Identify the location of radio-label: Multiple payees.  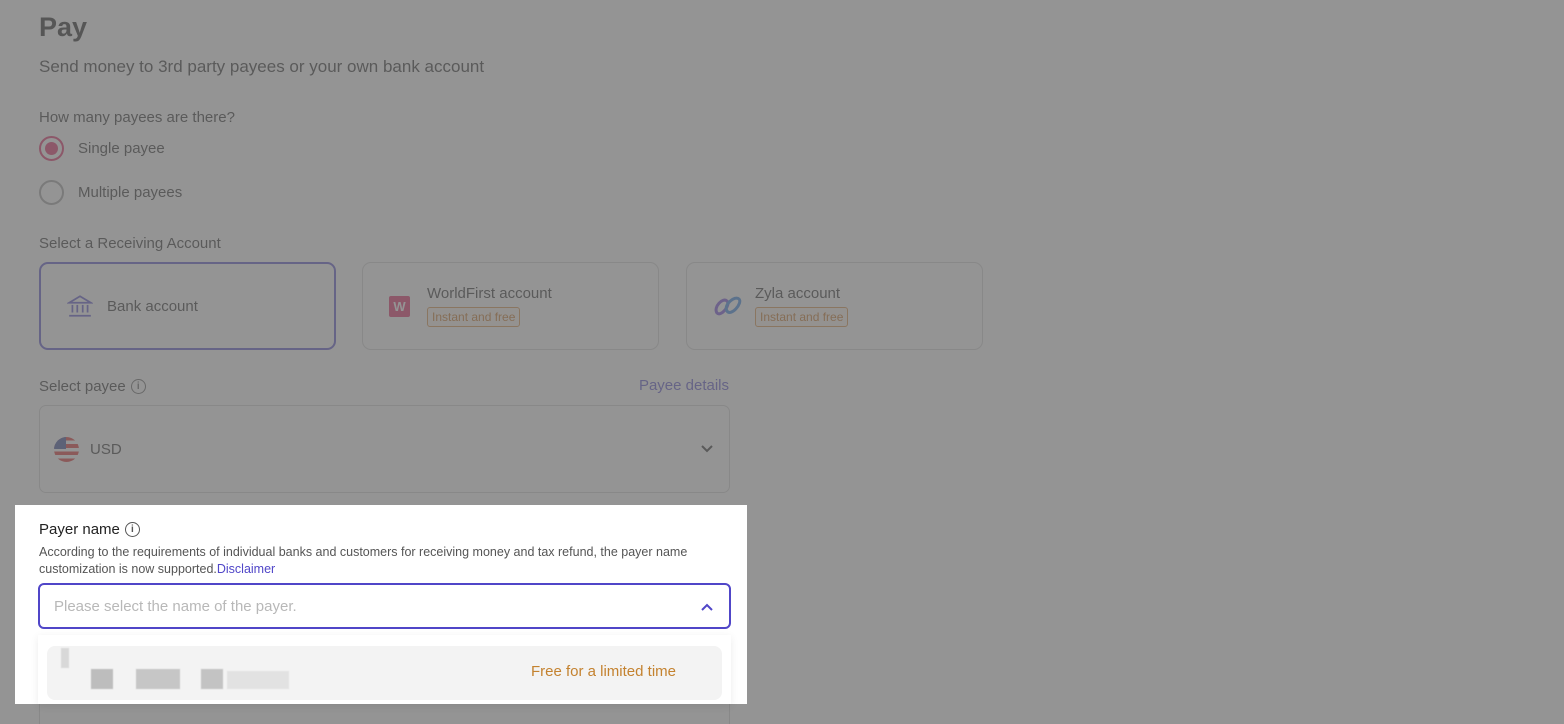
(130, 192).